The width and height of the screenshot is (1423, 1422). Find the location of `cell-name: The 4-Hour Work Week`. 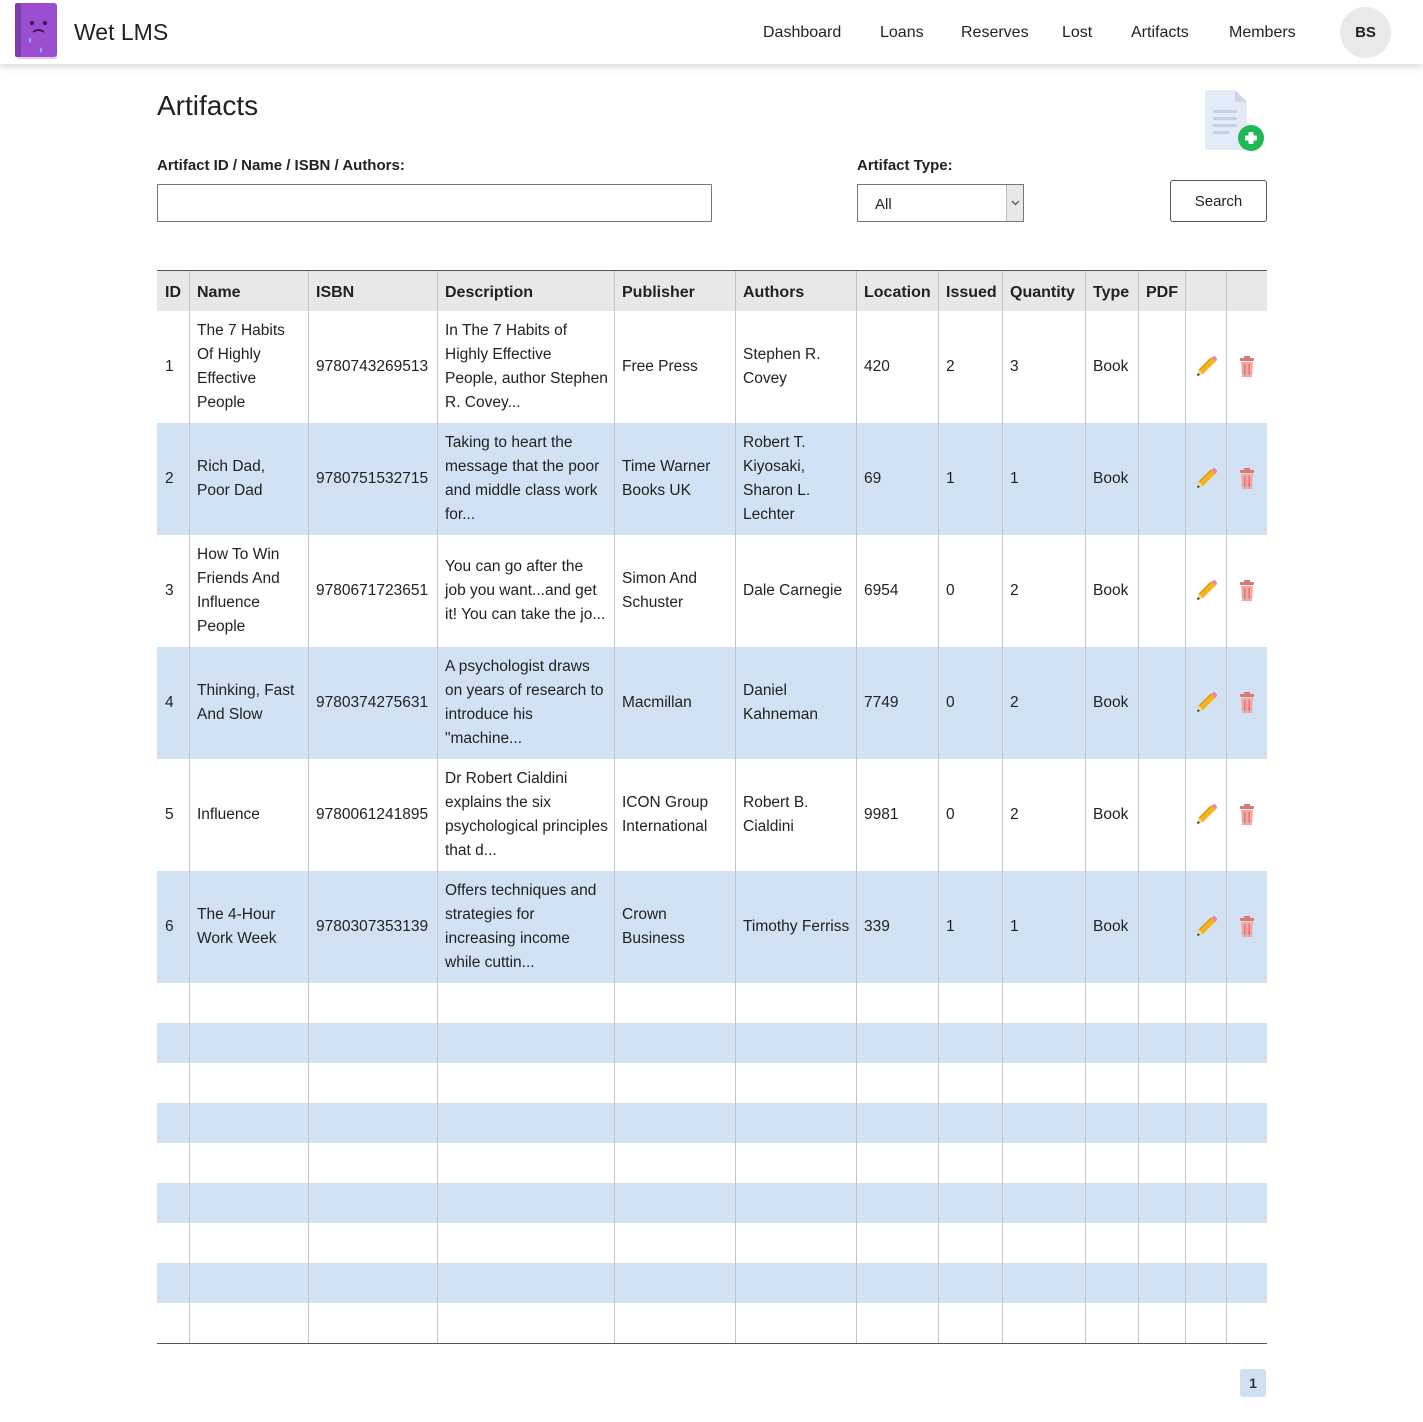

cell-name: The 4-Hour Work Week is located at coordinates (249, 927).